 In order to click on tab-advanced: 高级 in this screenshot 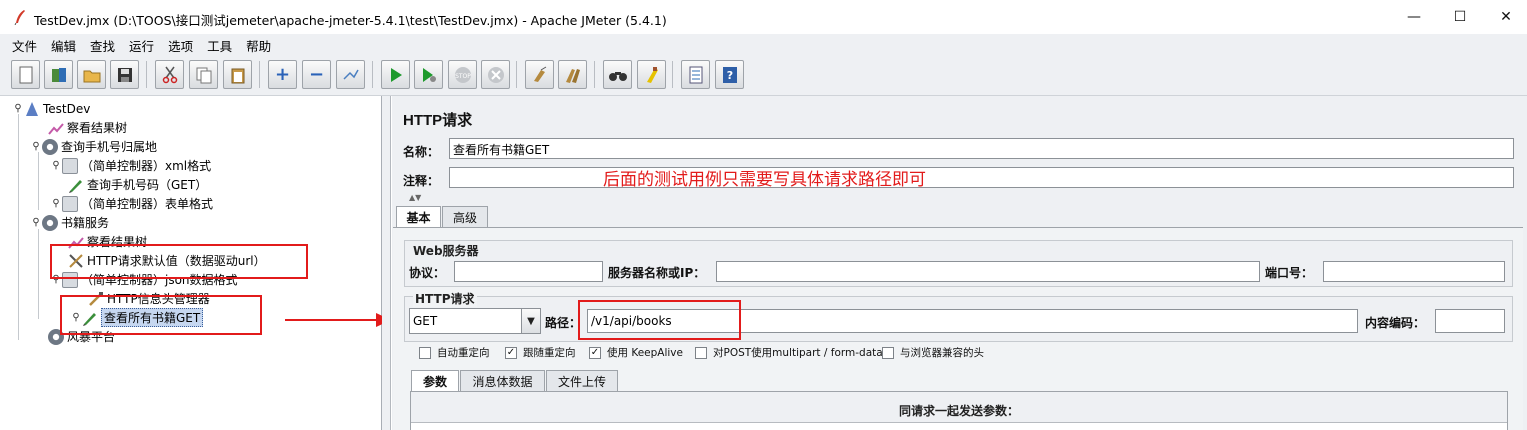, I will do `click(465, 216)`.